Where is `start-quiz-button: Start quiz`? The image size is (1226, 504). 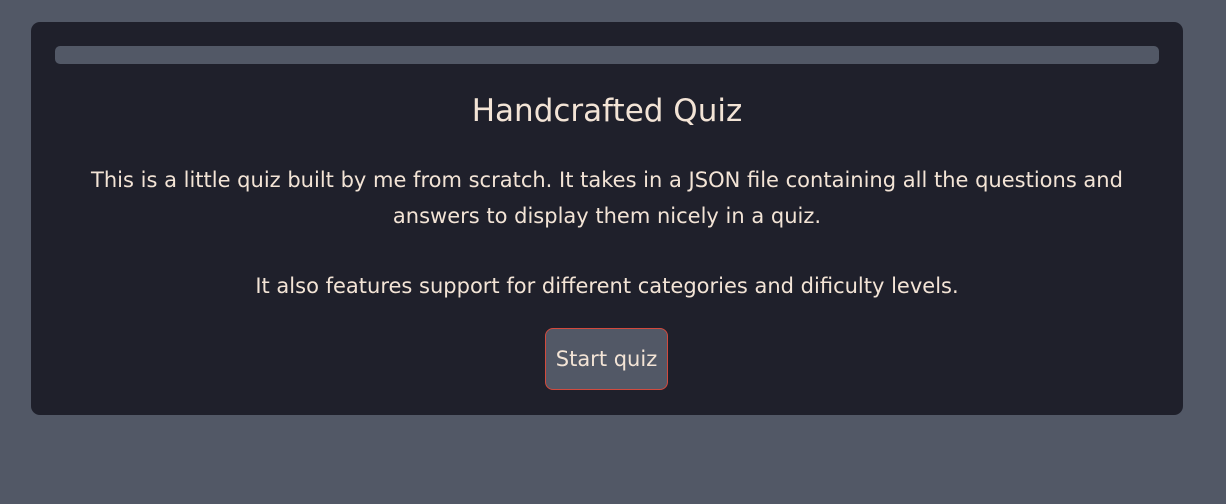 start-quiz-button: Start quiz is located at coordinates (606, 359).